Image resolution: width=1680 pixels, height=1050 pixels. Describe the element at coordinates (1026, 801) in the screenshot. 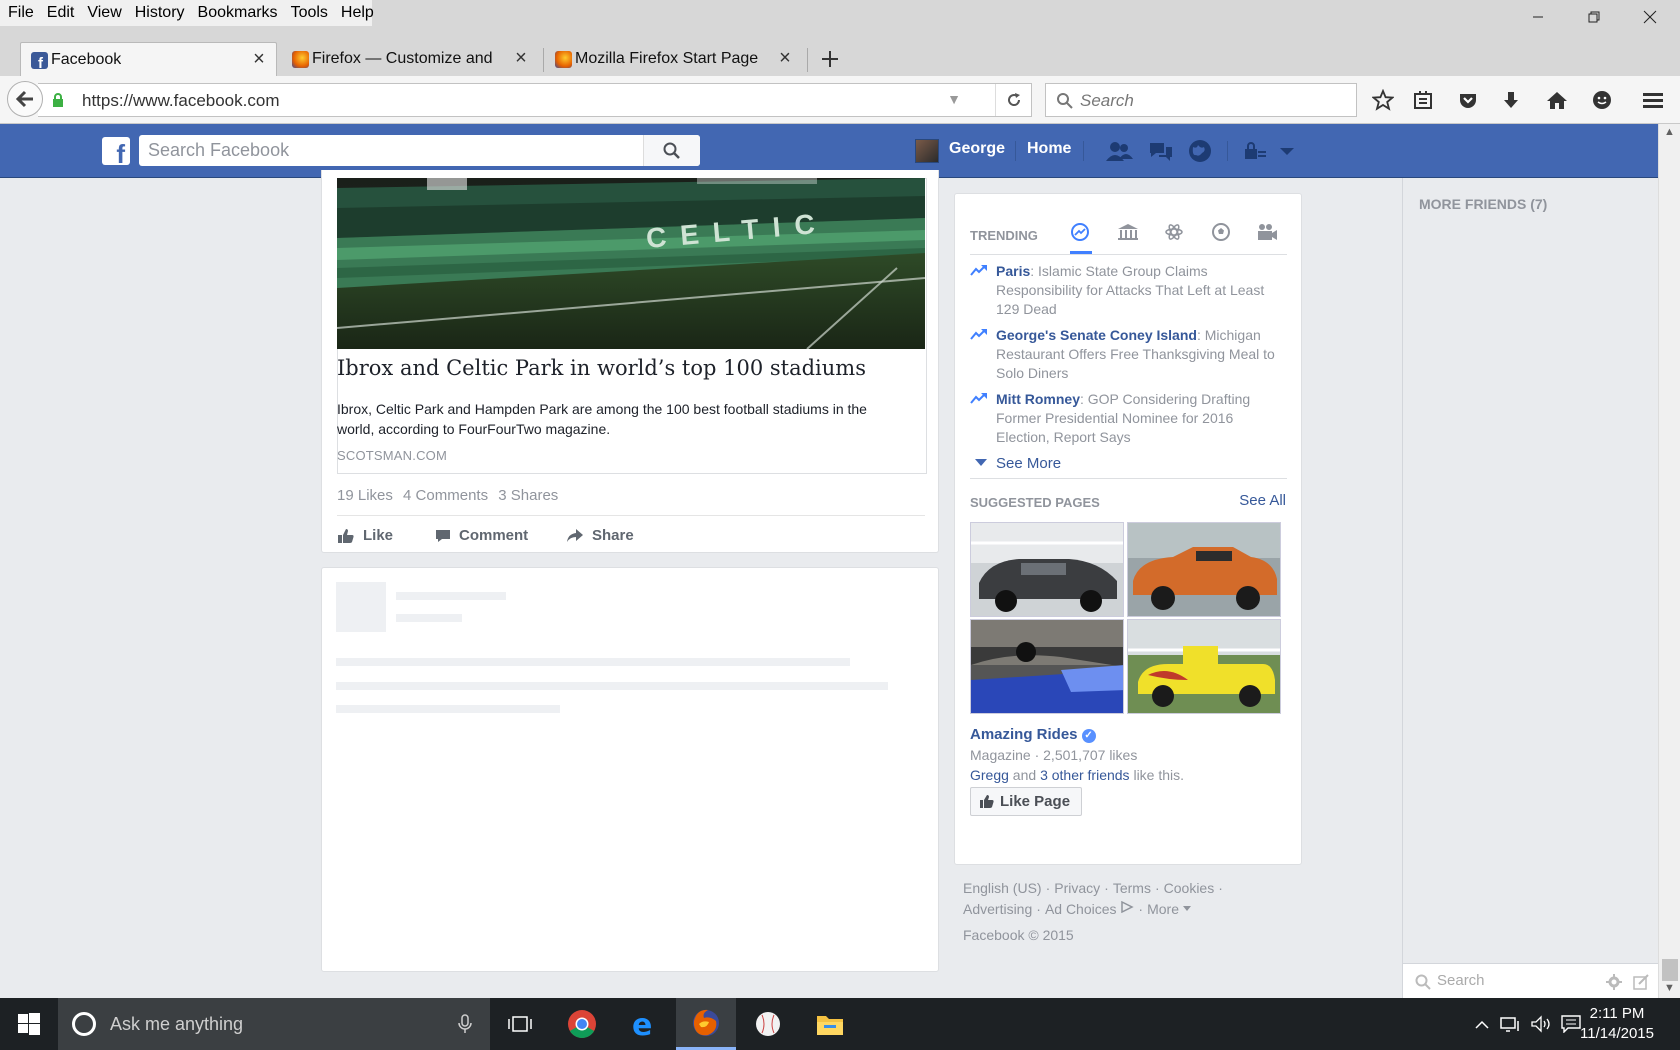

I see `like-page-button: Like Page` at that location.